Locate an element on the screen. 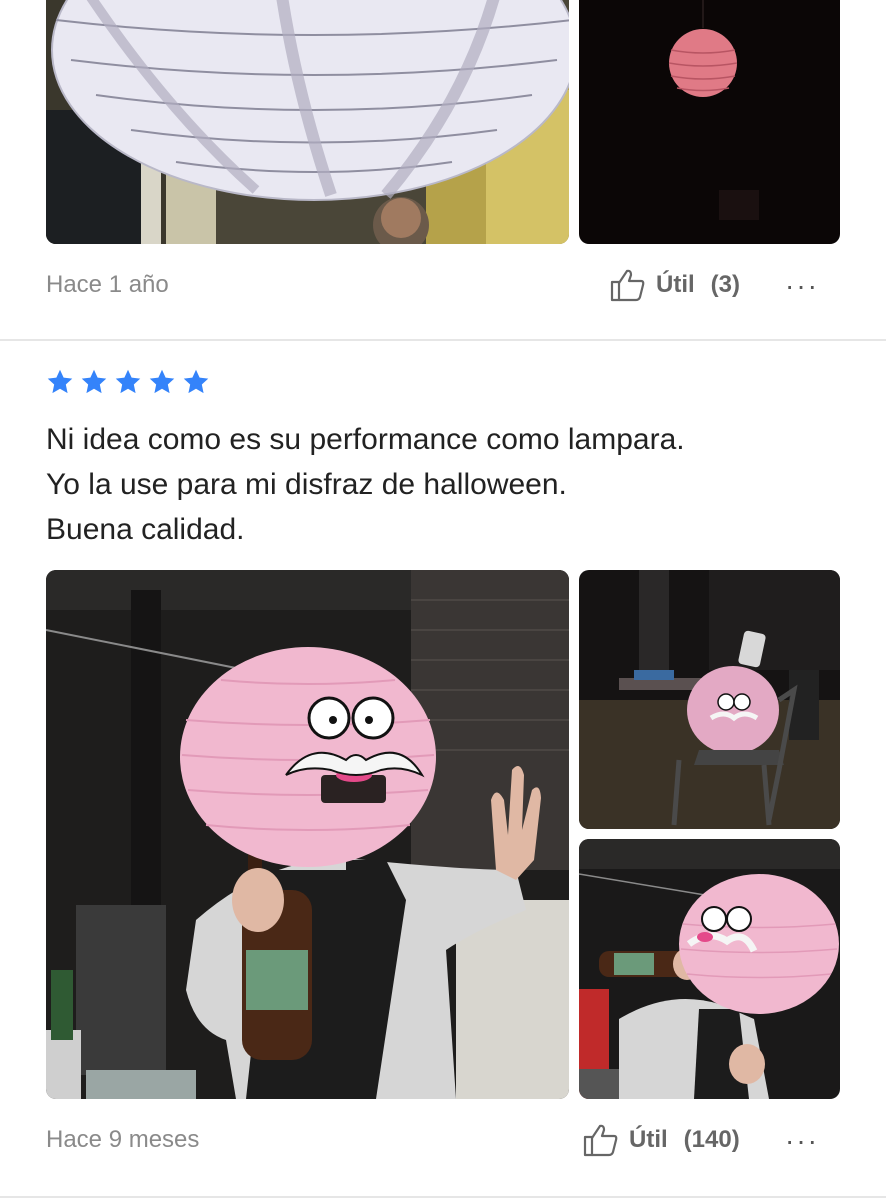 The height and width of the screenshot is (1200, 886). costume-drinking-image is located at coordinates (709, 969).